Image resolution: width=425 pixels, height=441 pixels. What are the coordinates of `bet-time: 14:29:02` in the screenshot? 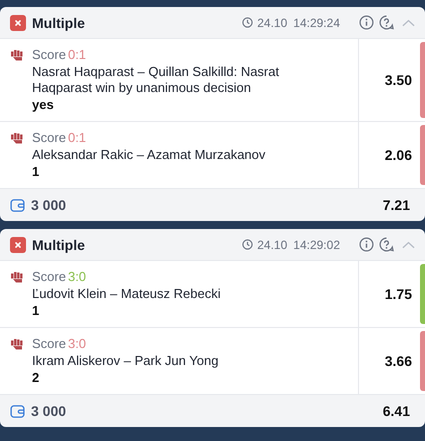 It's located at (316, 245).